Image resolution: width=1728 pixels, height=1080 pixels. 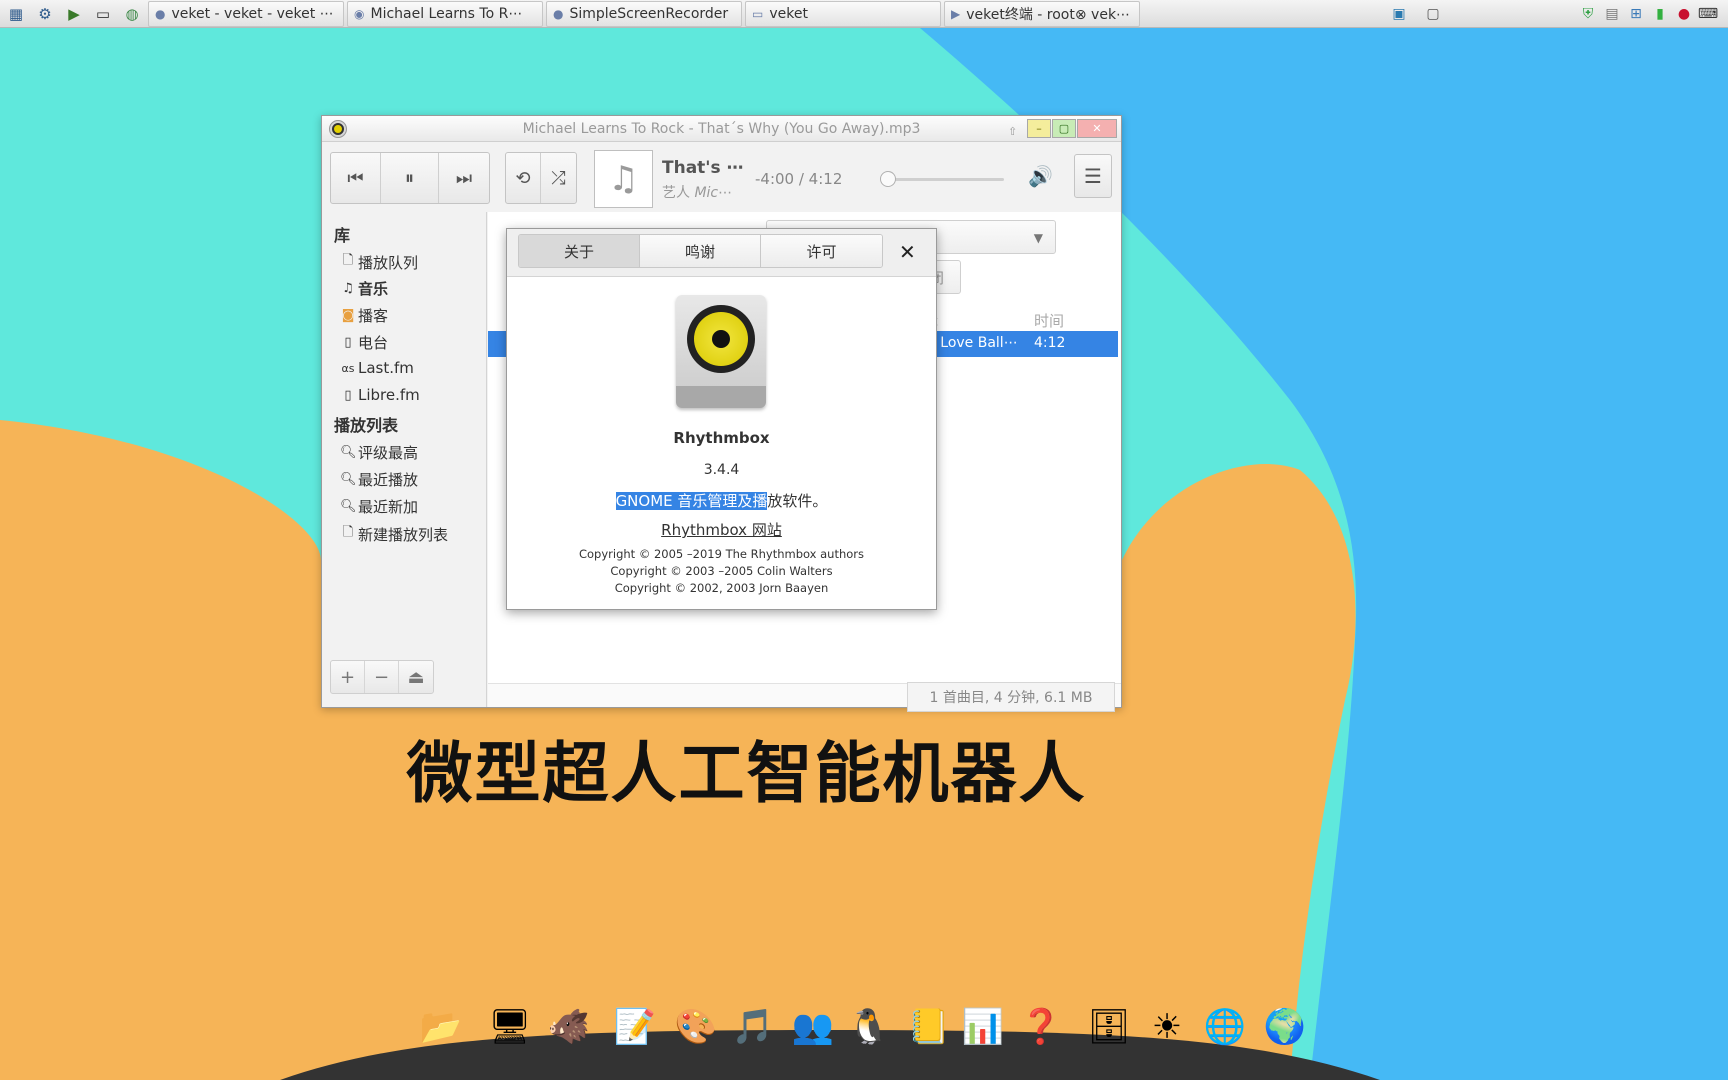 I want to click on pause-button: ⏸, so click(x=410, y=178).